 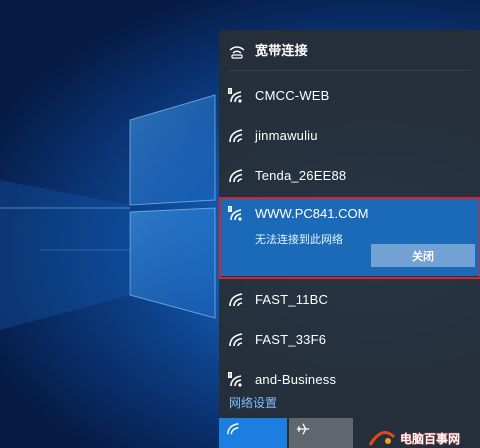 What do you see at coordinates (253, 402) in the screenshot?
I see `network-settings-link: 网络设置` at bounding box center [253, 402].